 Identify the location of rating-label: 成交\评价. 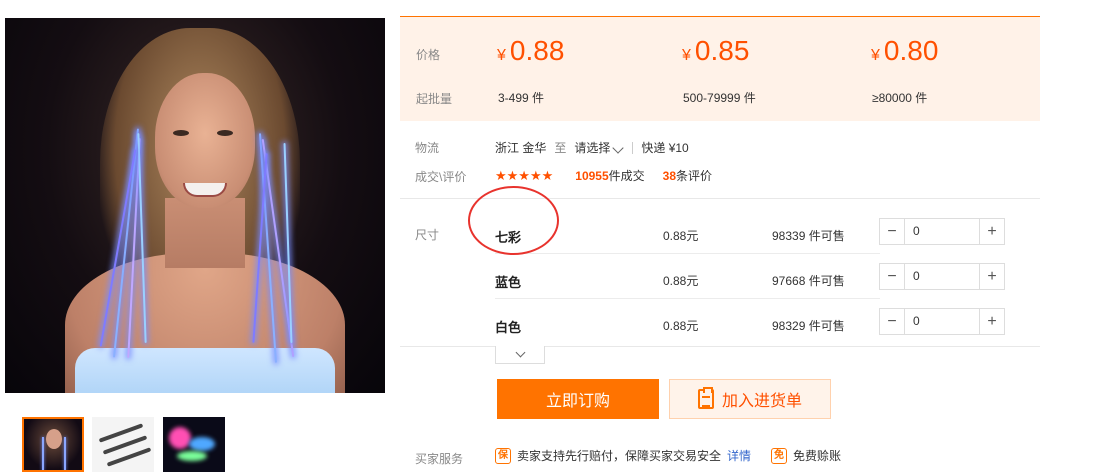
(441, 177).